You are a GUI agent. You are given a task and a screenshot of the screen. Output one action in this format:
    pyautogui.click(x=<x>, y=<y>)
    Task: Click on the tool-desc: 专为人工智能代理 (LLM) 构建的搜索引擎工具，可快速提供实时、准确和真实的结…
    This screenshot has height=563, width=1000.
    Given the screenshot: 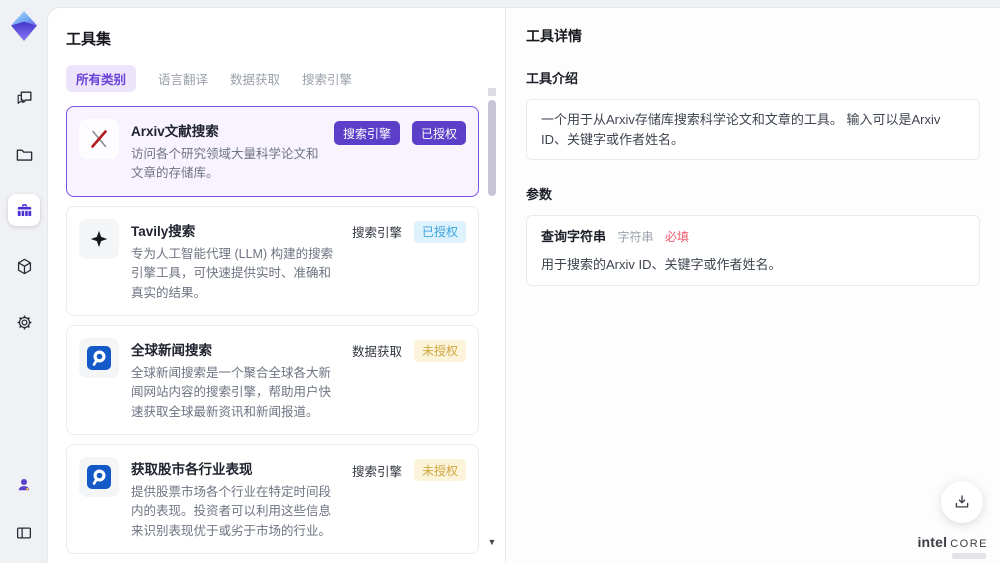 What is the action you would take?
    pyautogui.click(x=232, y=273)
    